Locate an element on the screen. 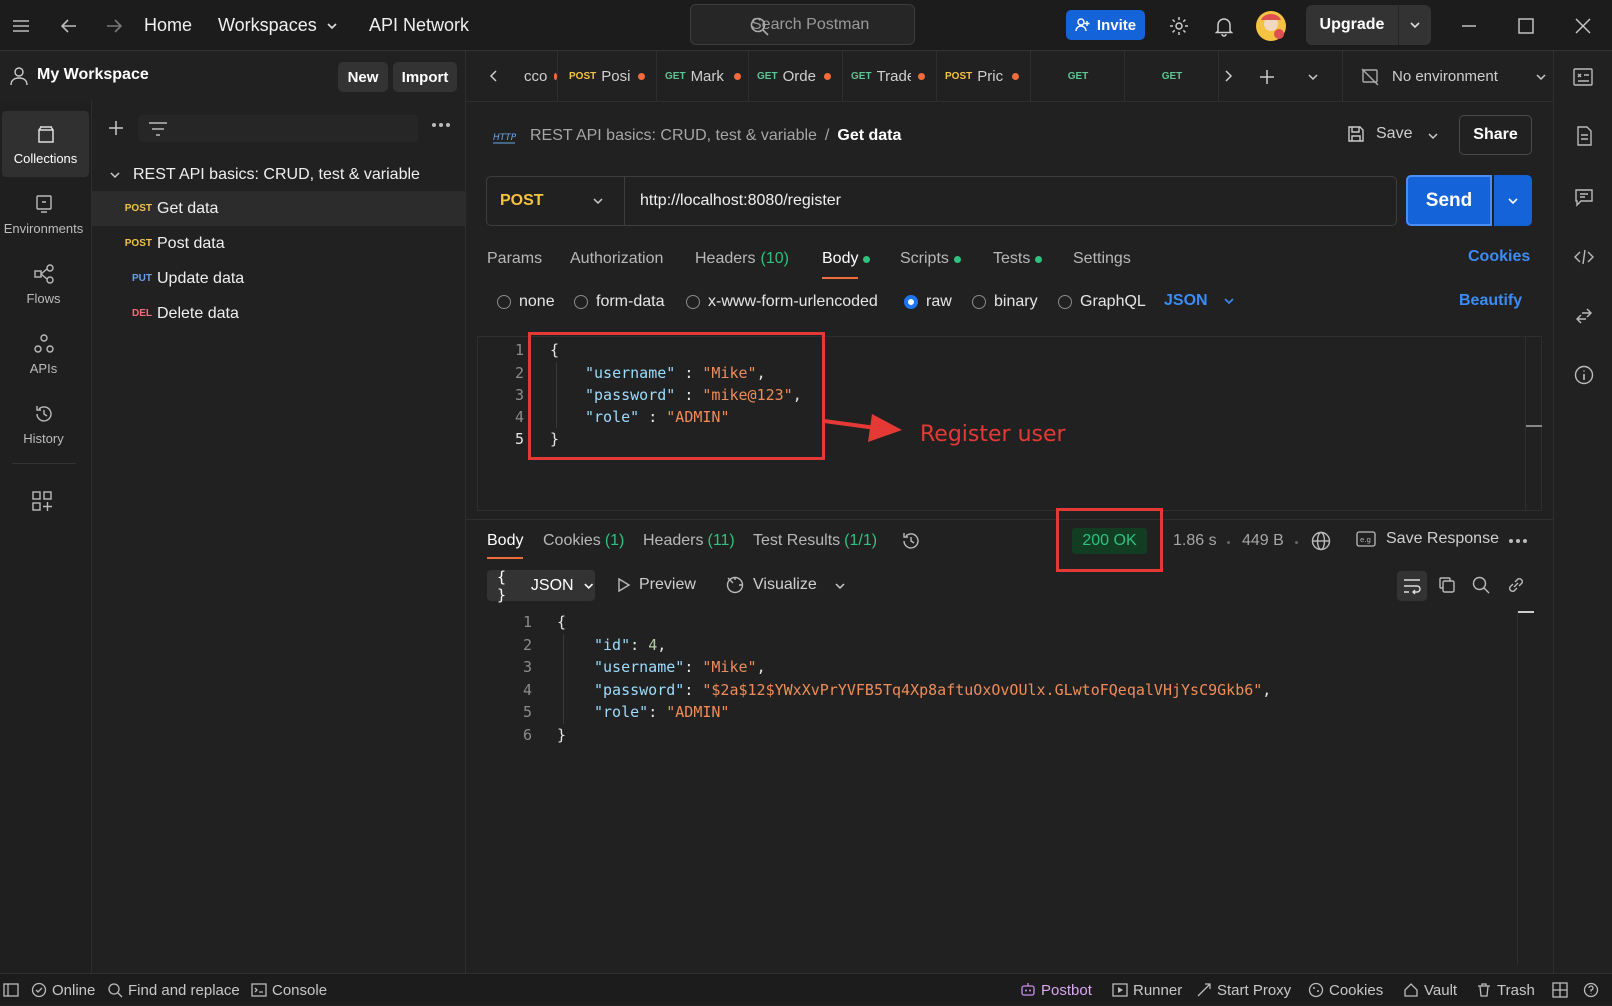 The width and height of the screenshot is (1612, 1006). code-snippet-icon is located at coordinates (1584, 257).